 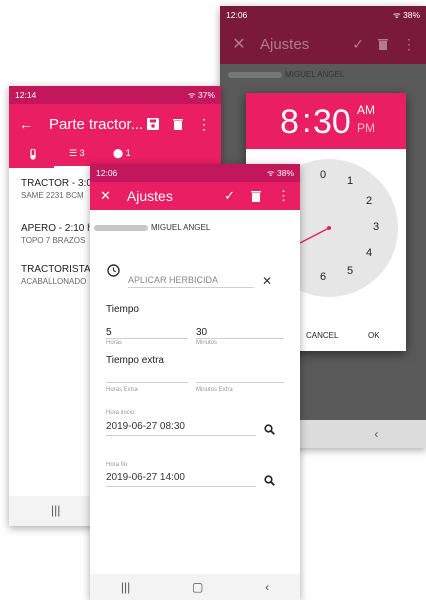 I want to click on item-subtitle: ACABALLONADO, so click(x=54, y=281).